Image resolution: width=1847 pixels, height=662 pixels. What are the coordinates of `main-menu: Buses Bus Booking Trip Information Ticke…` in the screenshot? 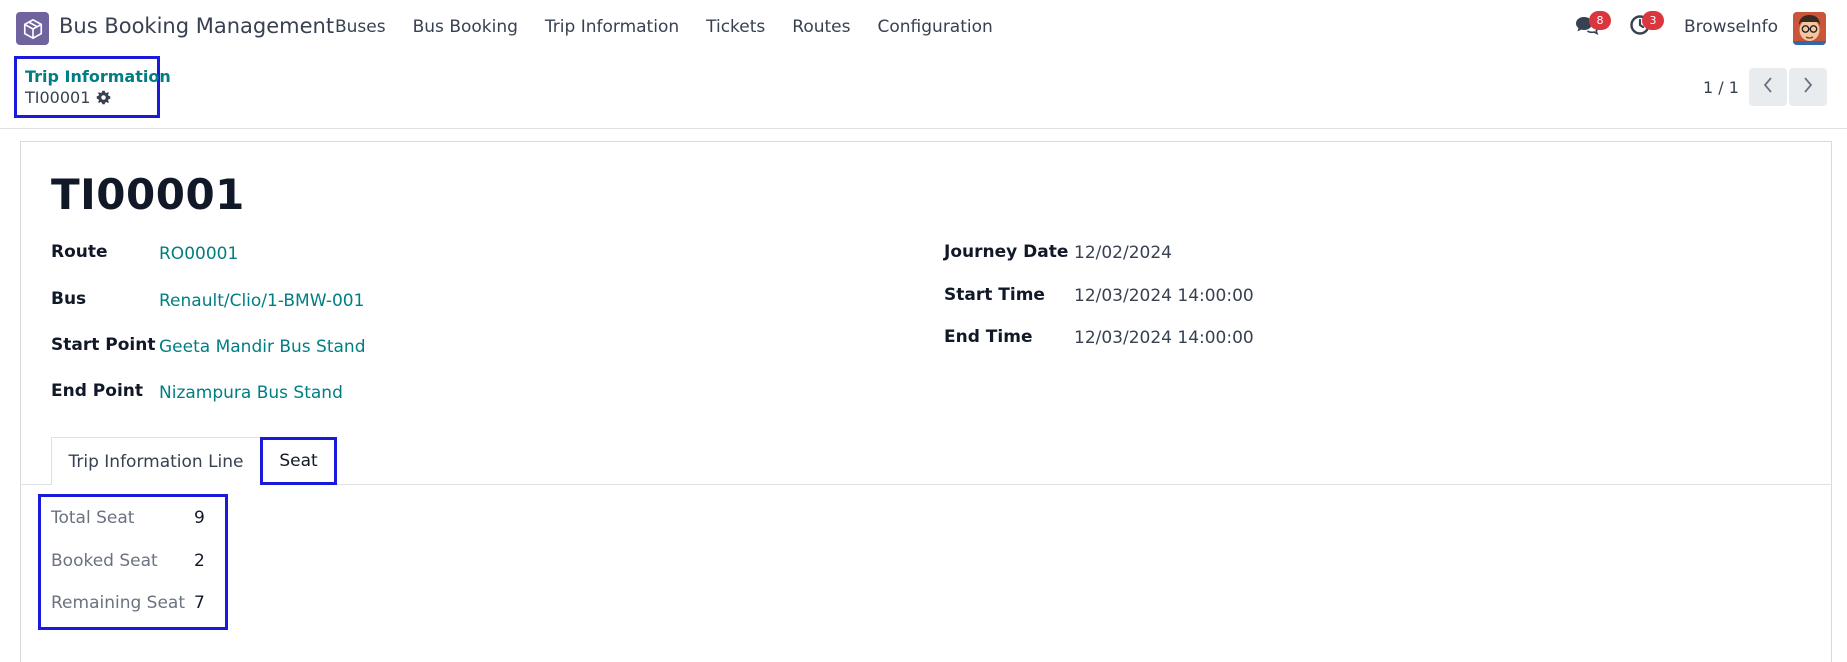 It's located at (677, 27).